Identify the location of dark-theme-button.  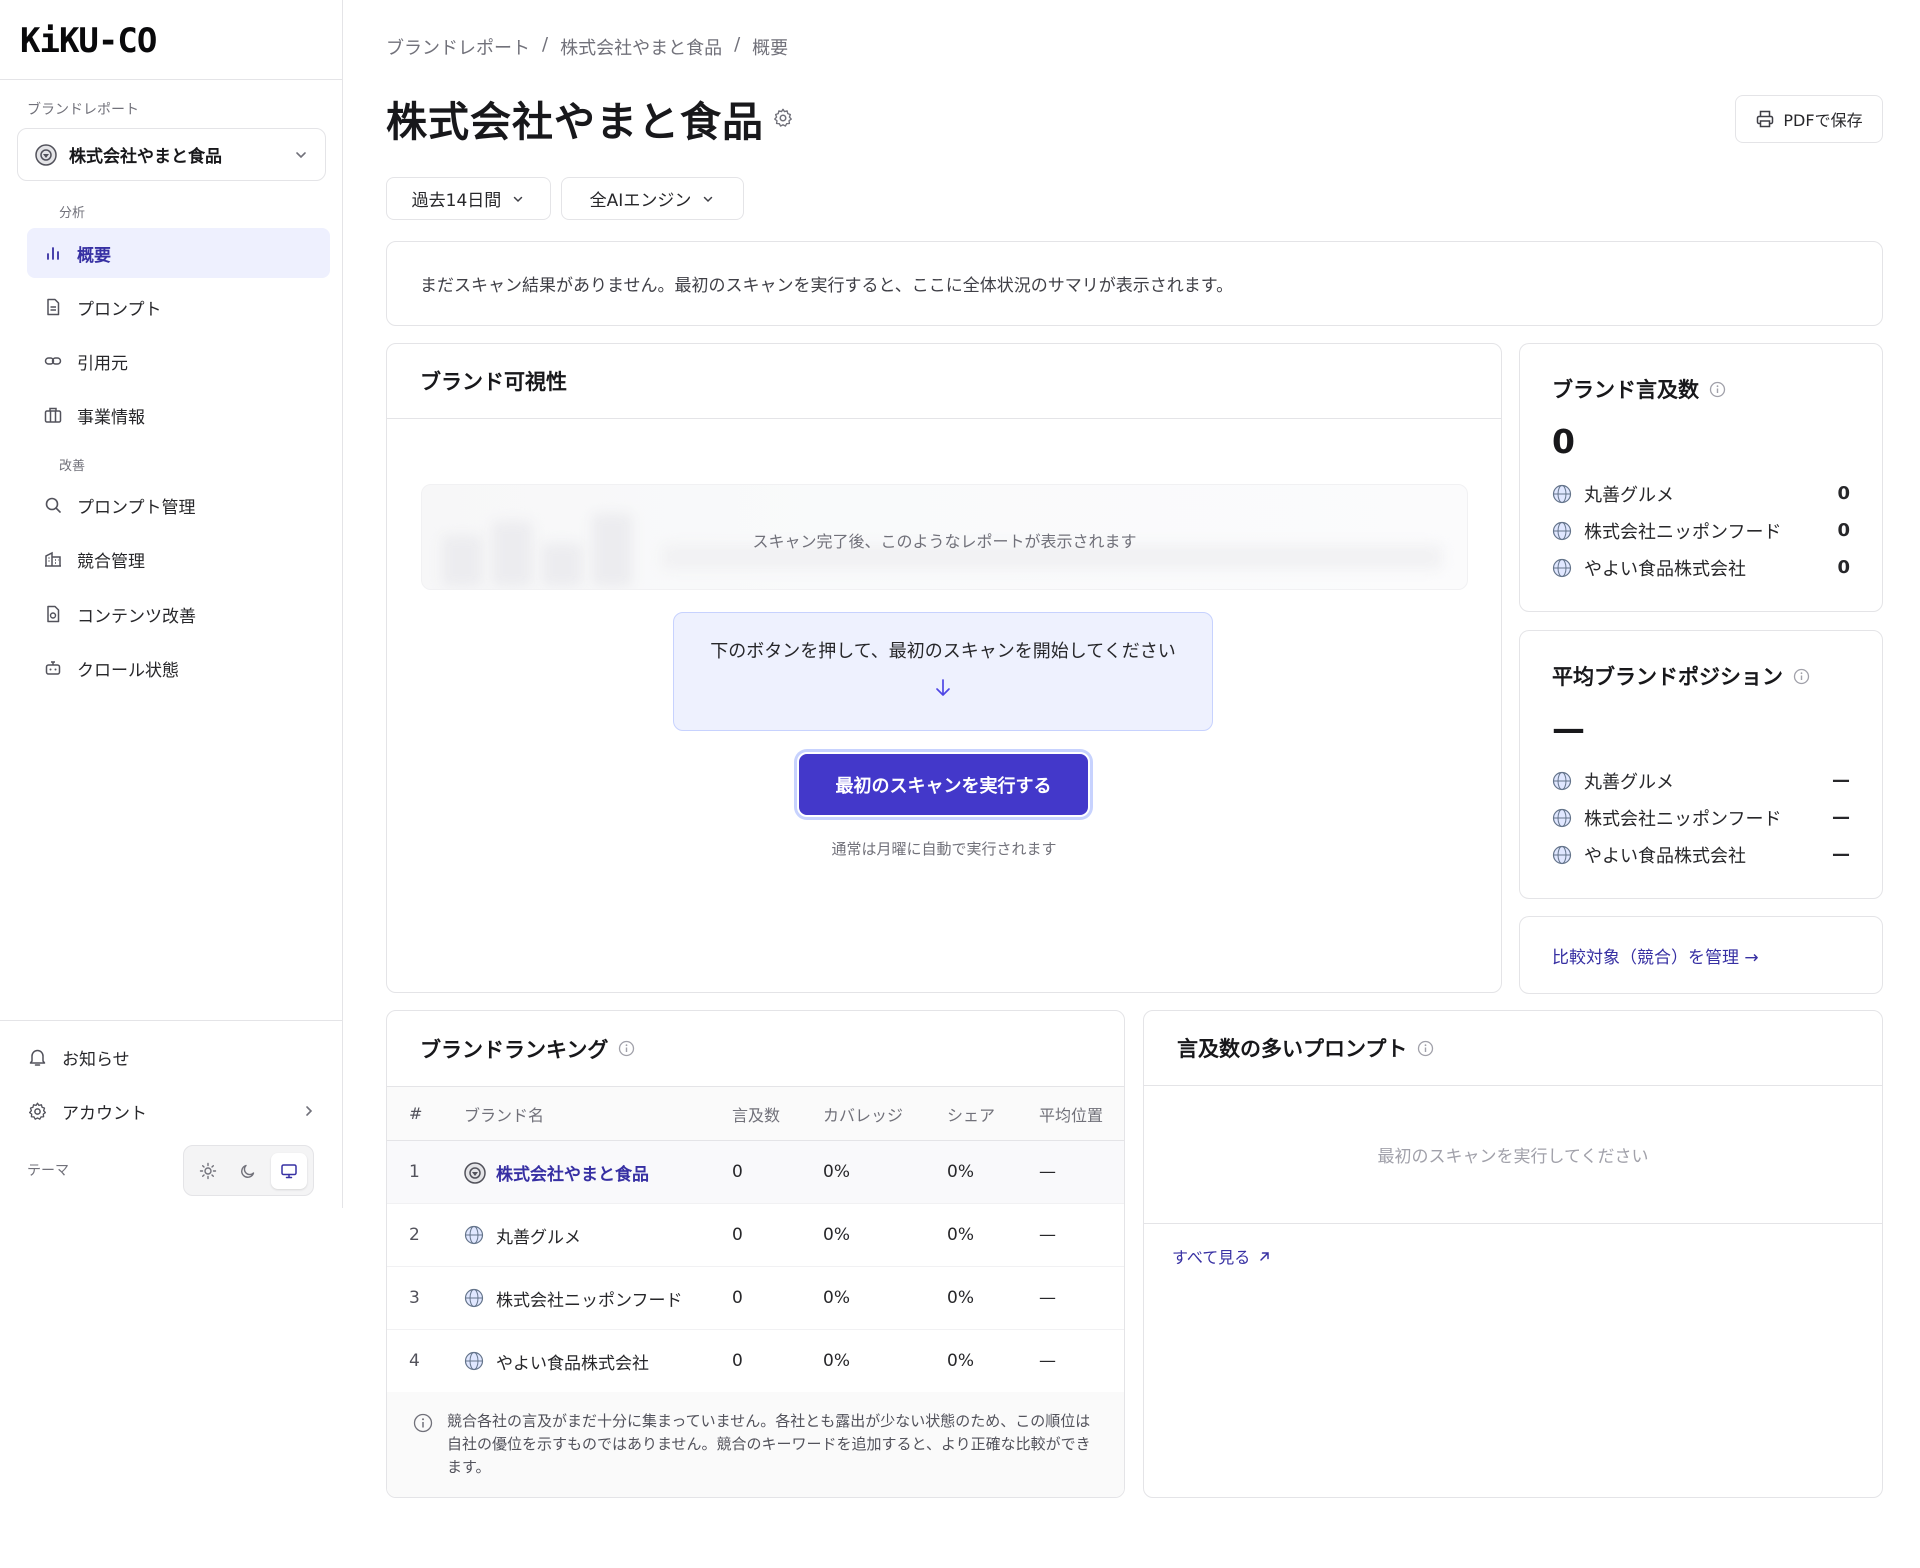
(248, 1171).